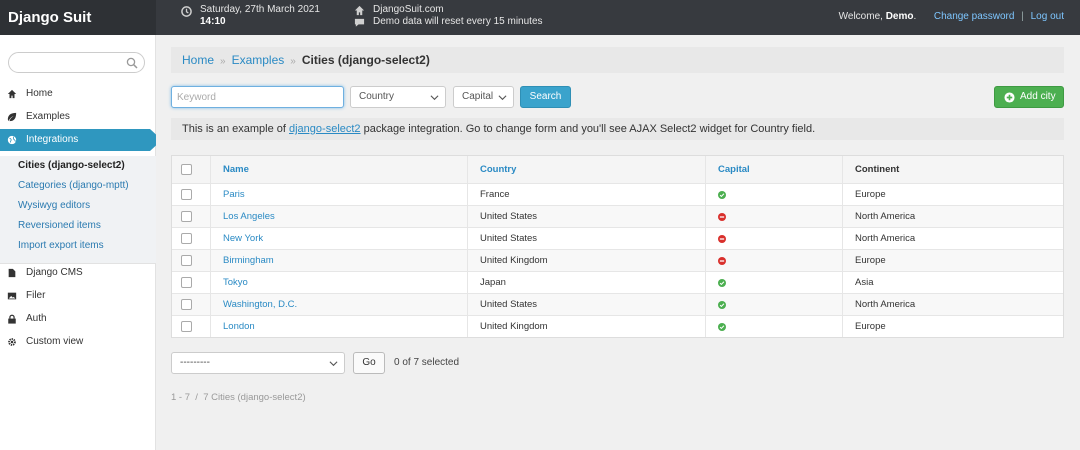  Describe the element at coordinates (186, 11) in the screenshot. I see `clock-icon` at that location.